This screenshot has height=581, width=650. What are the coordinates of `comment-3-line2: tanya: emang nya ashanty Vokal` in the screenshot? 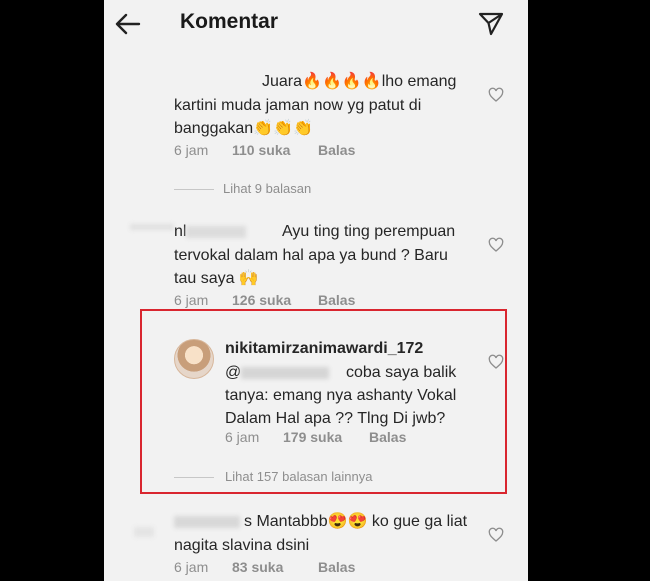 It's located at (341, 395).